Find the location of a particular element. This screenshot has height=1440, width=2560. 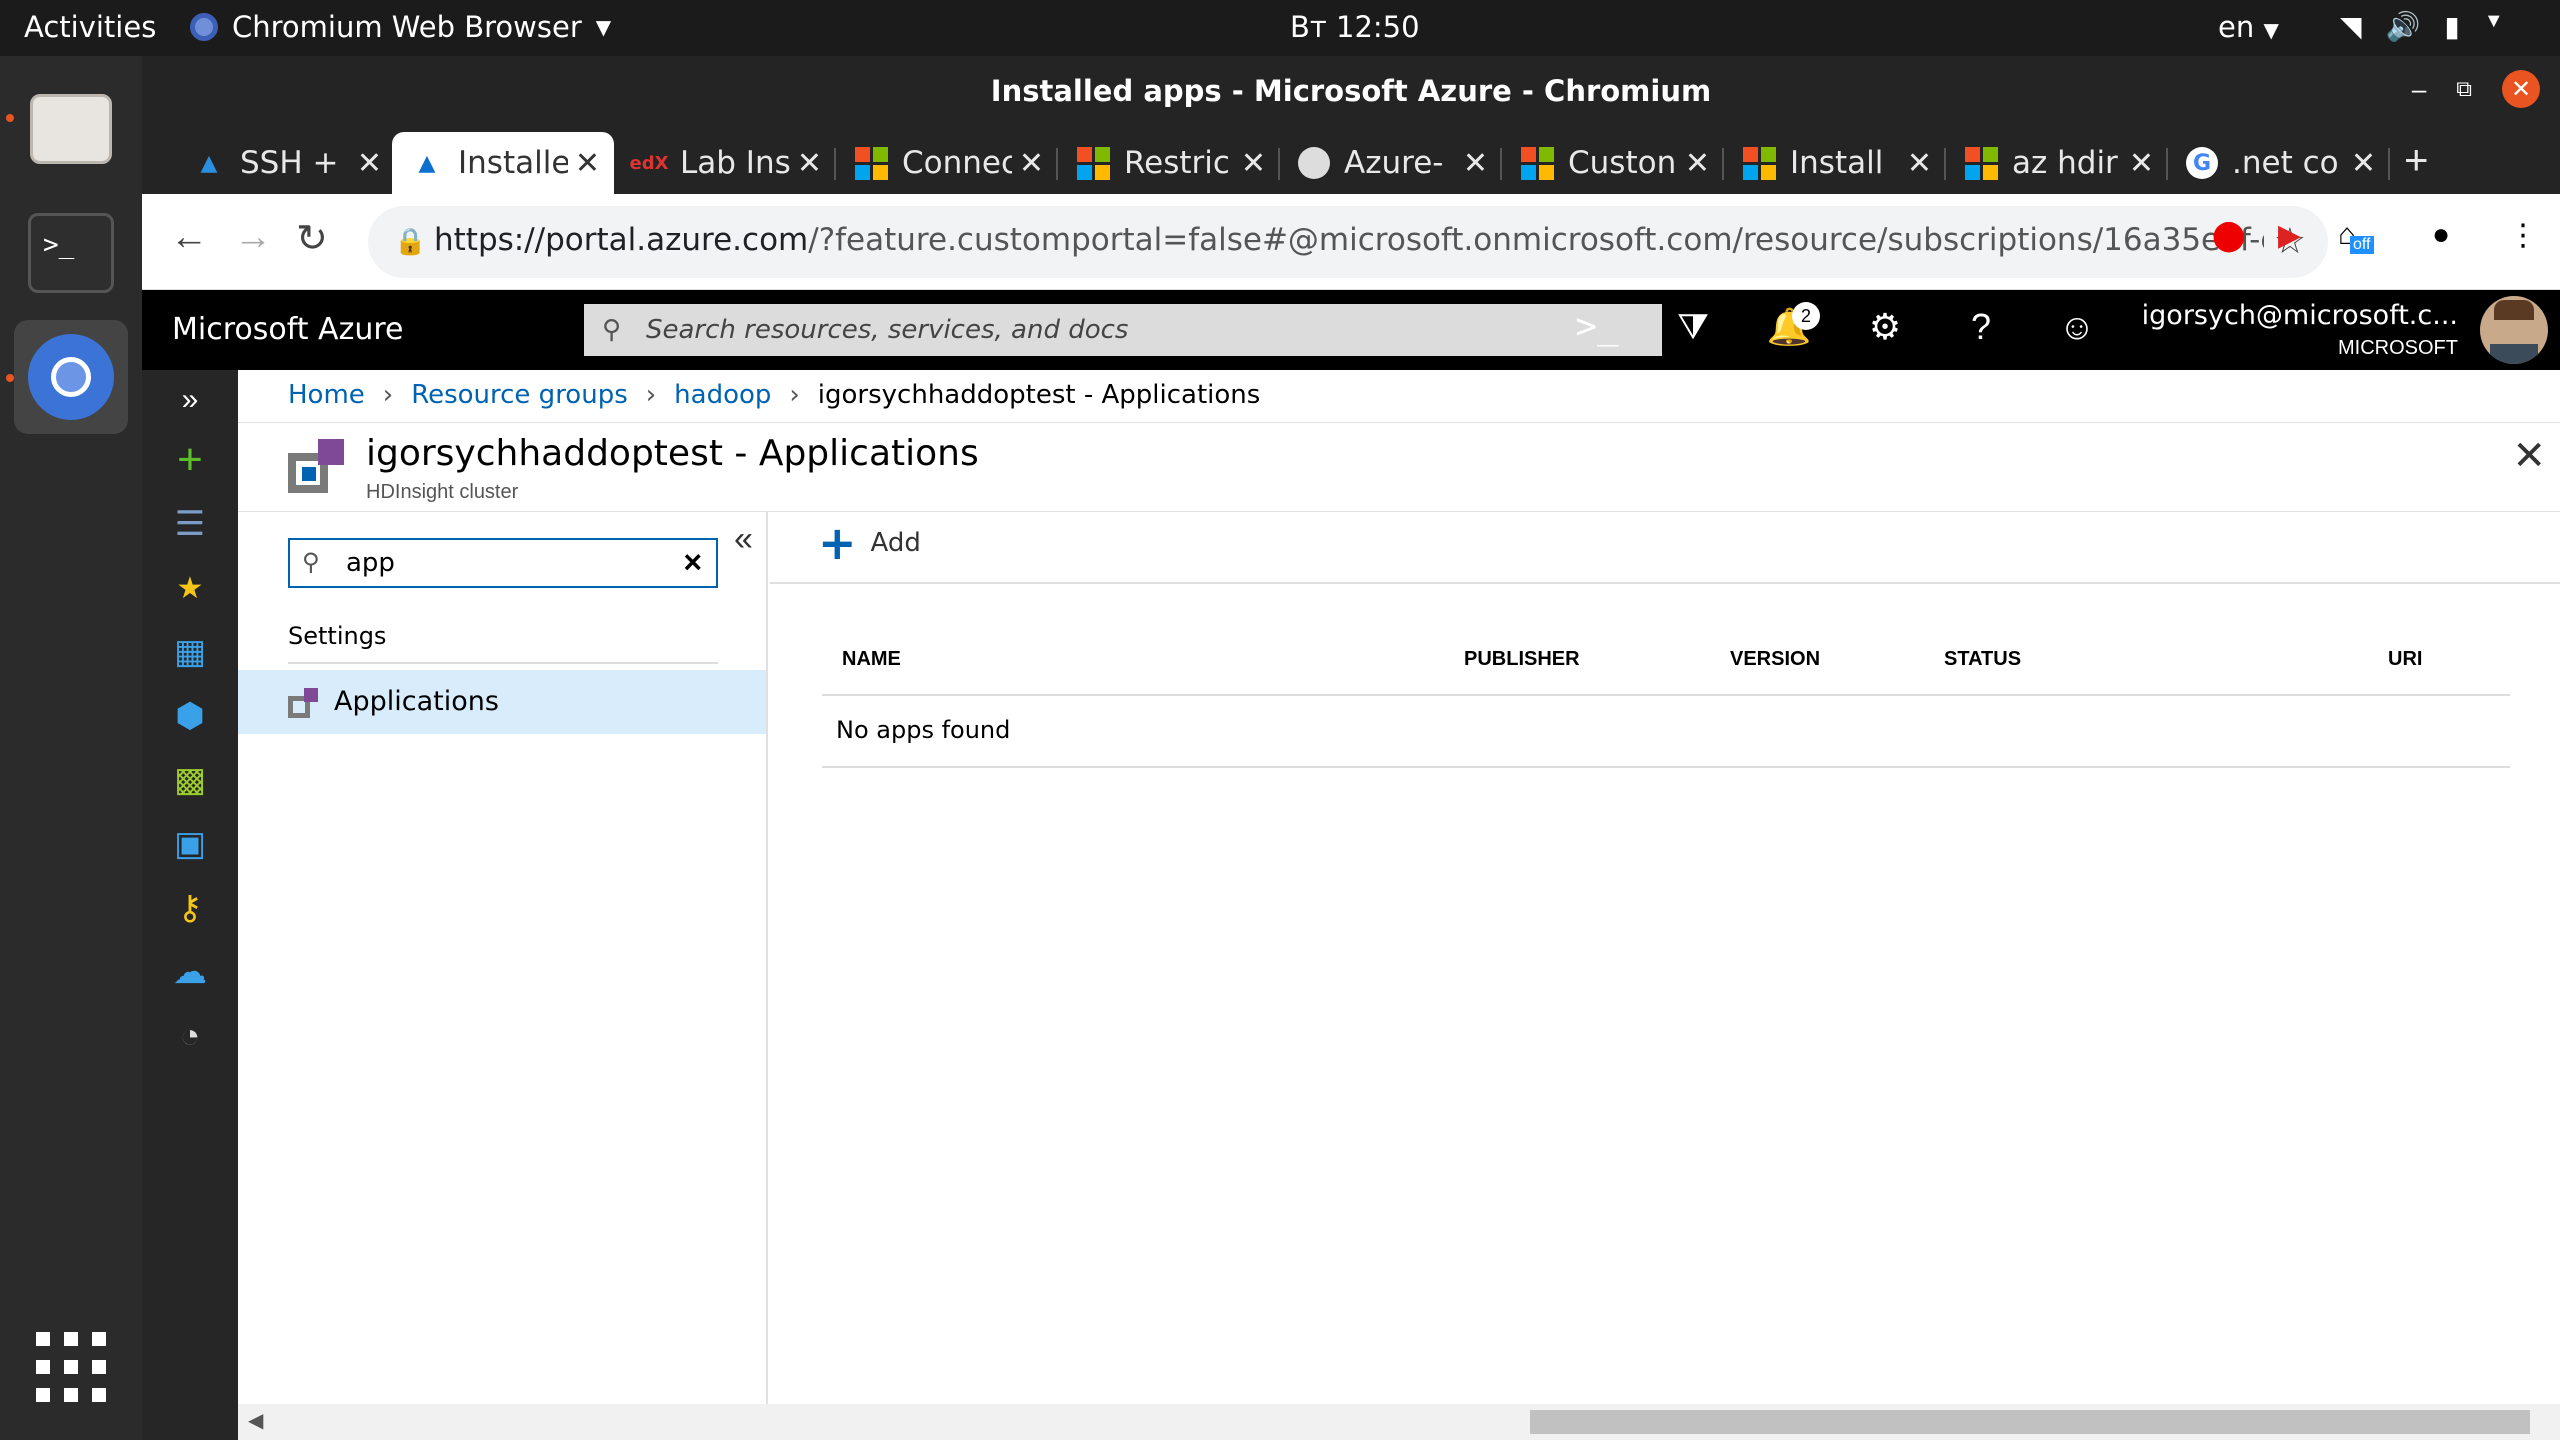

tab-label: Connect is located at coordinates (957, 163).